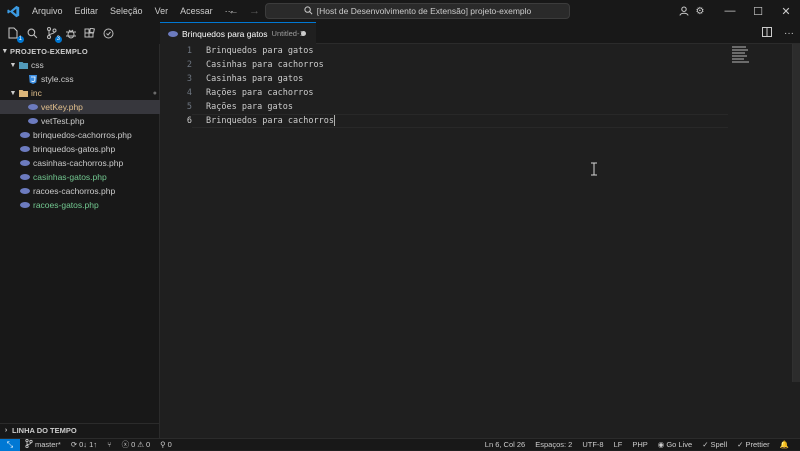 This screenshot has width=800, height=451. Describe the element at coordinates (79, 430) in the screenshot. I see `timeline-section: › LINHA DO TEMPO` at that location.